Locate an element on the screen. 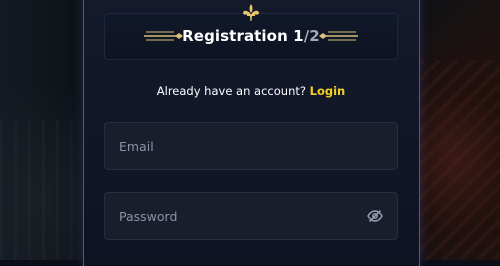 The height and width of the screenshot is (266, 500). email-input is located at coordinates (251, 146).